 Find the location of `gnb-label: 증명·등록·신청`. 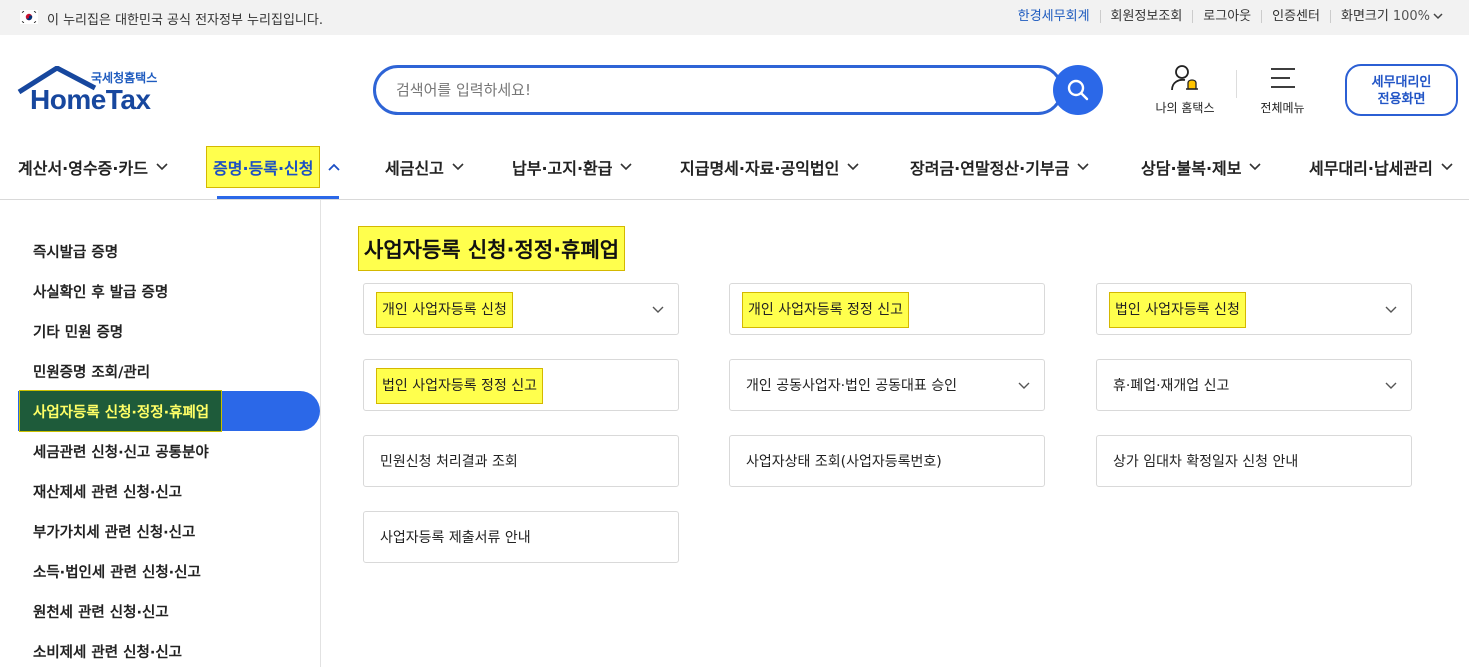

gnb-label: 증명·등록·신청 is located at coordinates (263, 167).